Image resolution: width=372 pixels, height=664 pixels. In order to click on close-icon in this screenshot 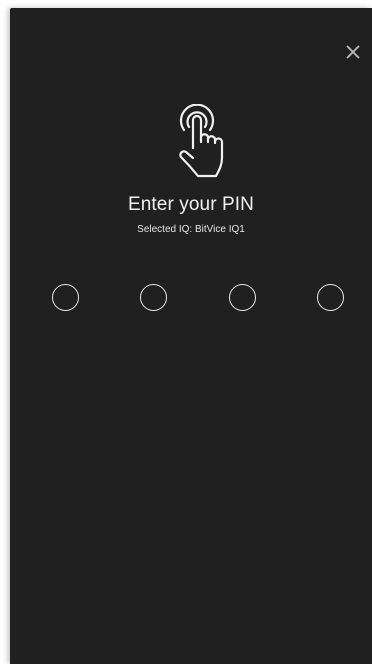, I will do `click(353, 52)`.